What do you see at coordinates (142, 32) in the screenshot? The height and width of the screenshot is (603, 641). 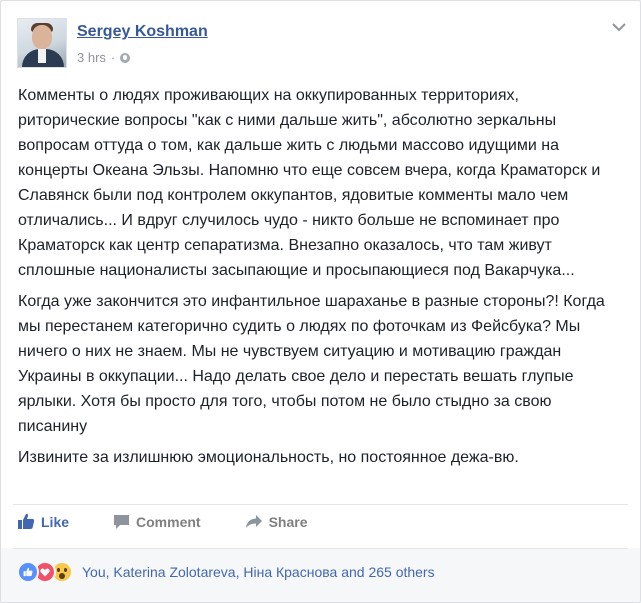 I see `author-name: Sergey Koshman` at bounding box center [142, 32].